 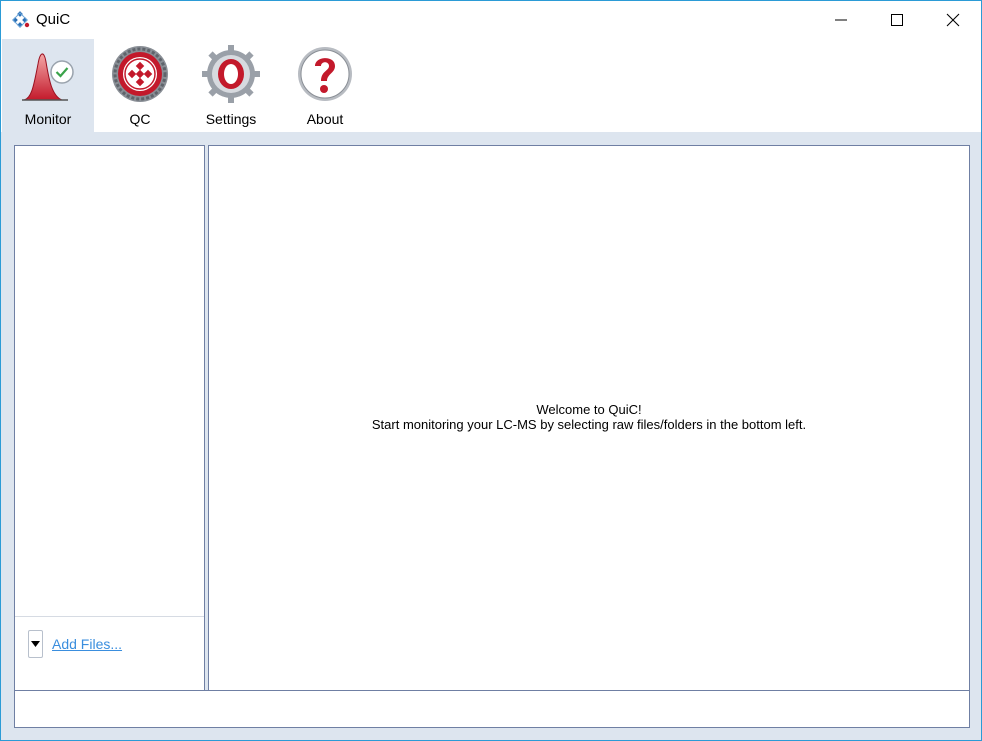 What do you see at coordinates (491, 20) in the screenshot?
I see `title-bar: QuiC` at bounding box center [491, 20].